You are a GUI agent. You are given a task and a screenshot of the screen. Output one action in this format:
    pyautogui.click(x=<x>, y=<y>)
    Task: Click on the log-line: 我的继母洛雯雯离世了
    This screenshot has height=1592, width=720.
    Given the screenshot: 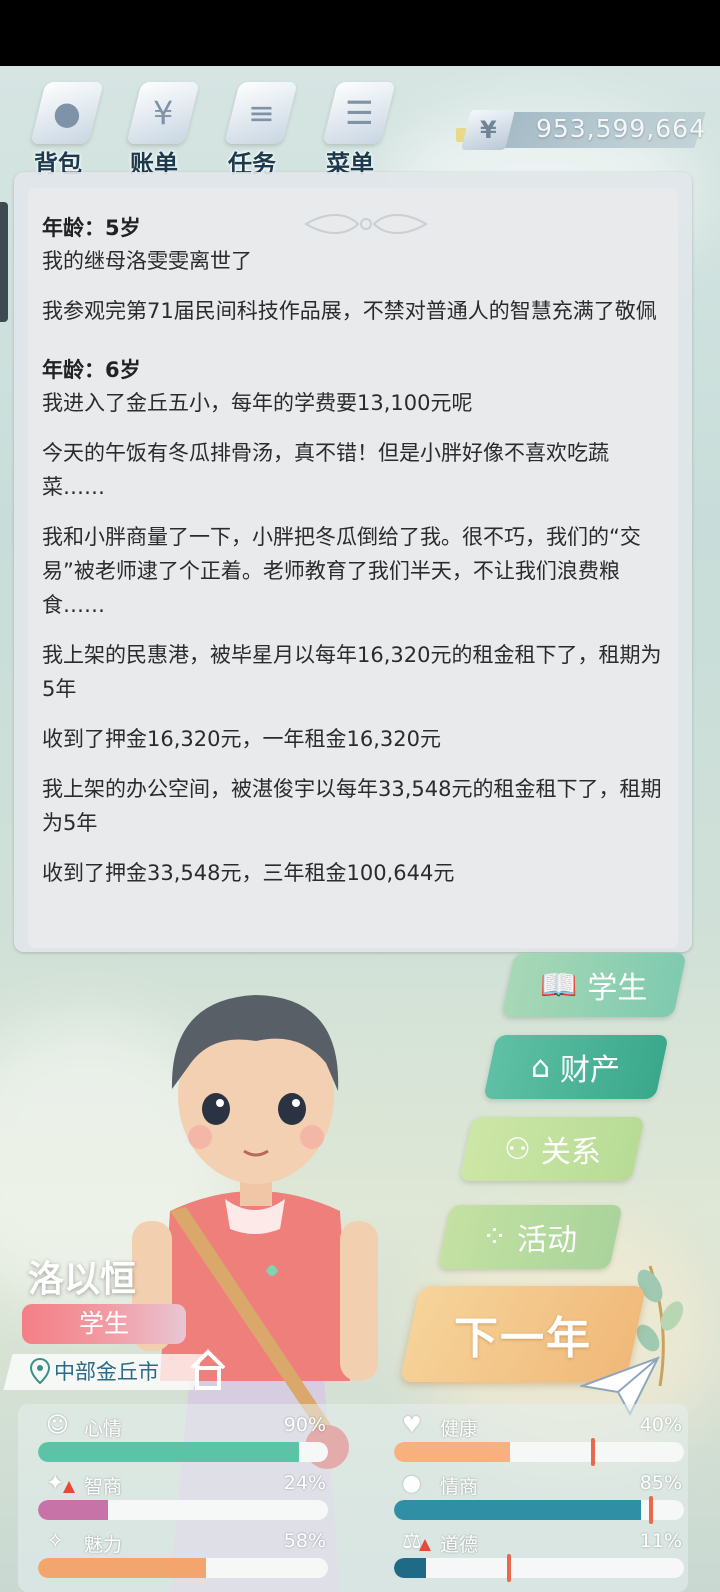 What is the action you would take?
    pyautogui.click(x=147, y=261)
    